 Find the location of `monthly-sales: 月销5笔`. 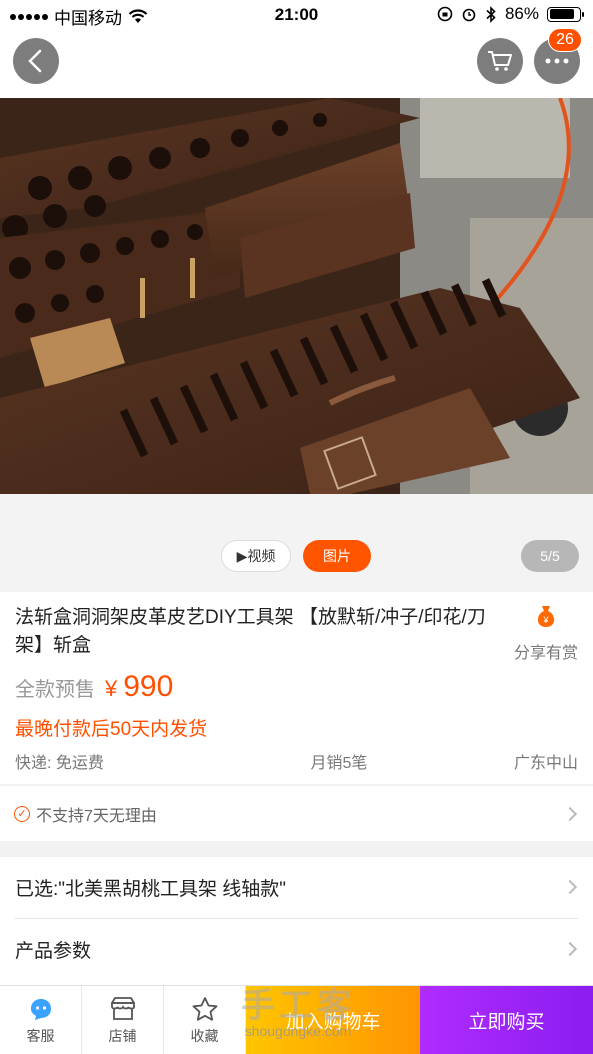

monthly-sales: 月销5笔 is located at coordinates (339, 763).